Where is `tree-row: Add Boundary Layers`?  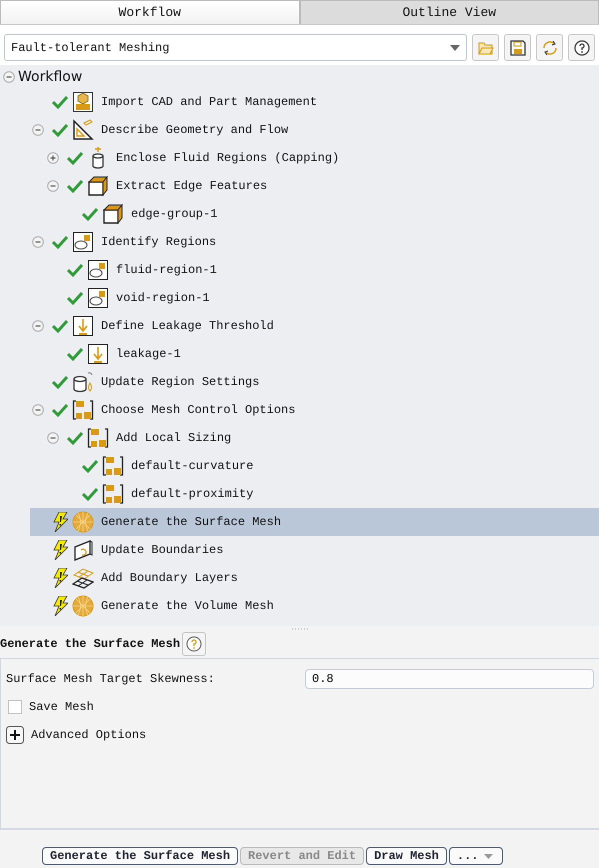 tree-row: Add Boundary Layers is located at coordinates (314, 578).